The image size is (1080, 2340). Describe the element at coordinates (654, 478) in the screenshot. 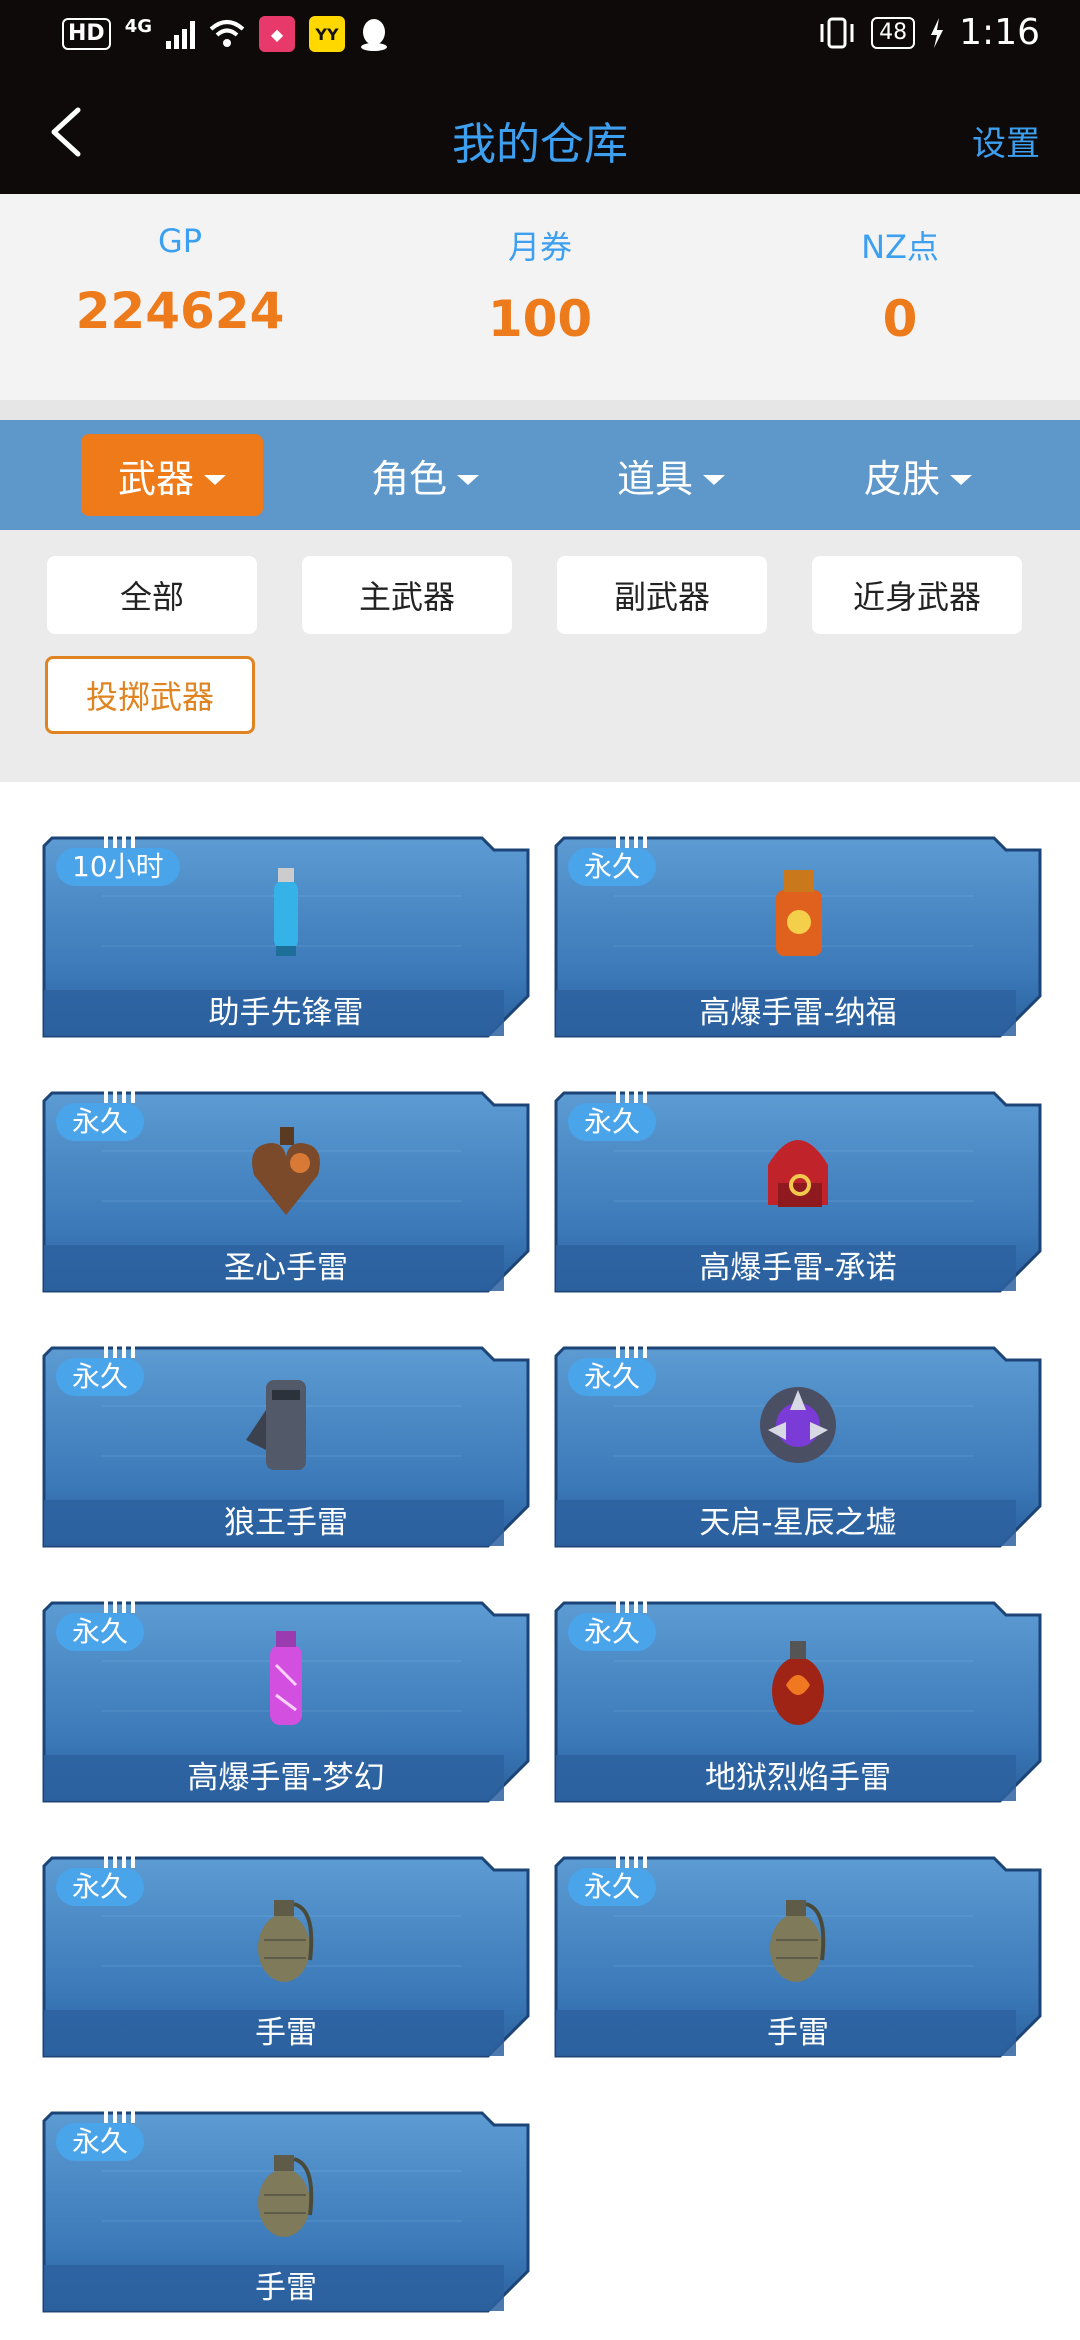

I see `tab-label: 道具` at that location.